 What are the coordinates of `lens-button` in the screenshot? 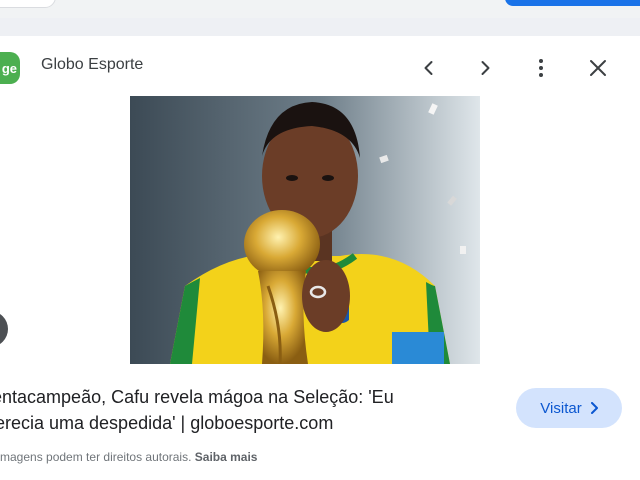 It's located at (4, 329).